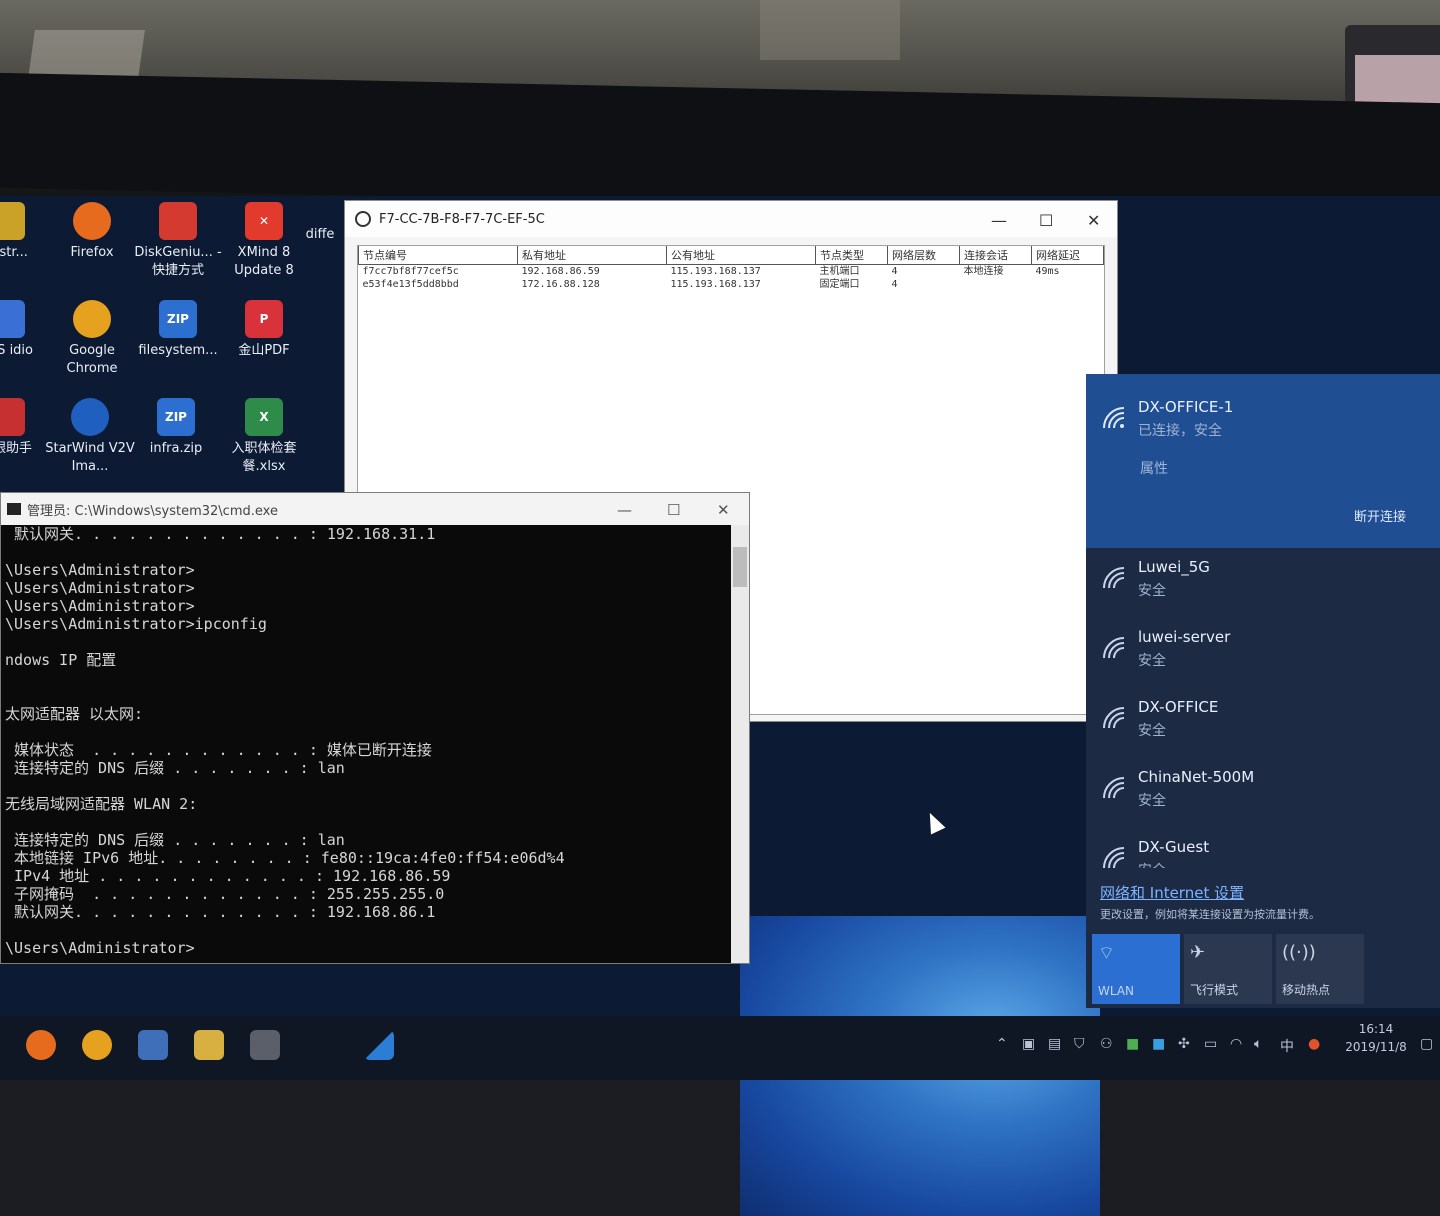 The height and width of the screenshot is (1216, 1440). I want to click on volume-icon: 🔈︎, so click(1258, 1044).